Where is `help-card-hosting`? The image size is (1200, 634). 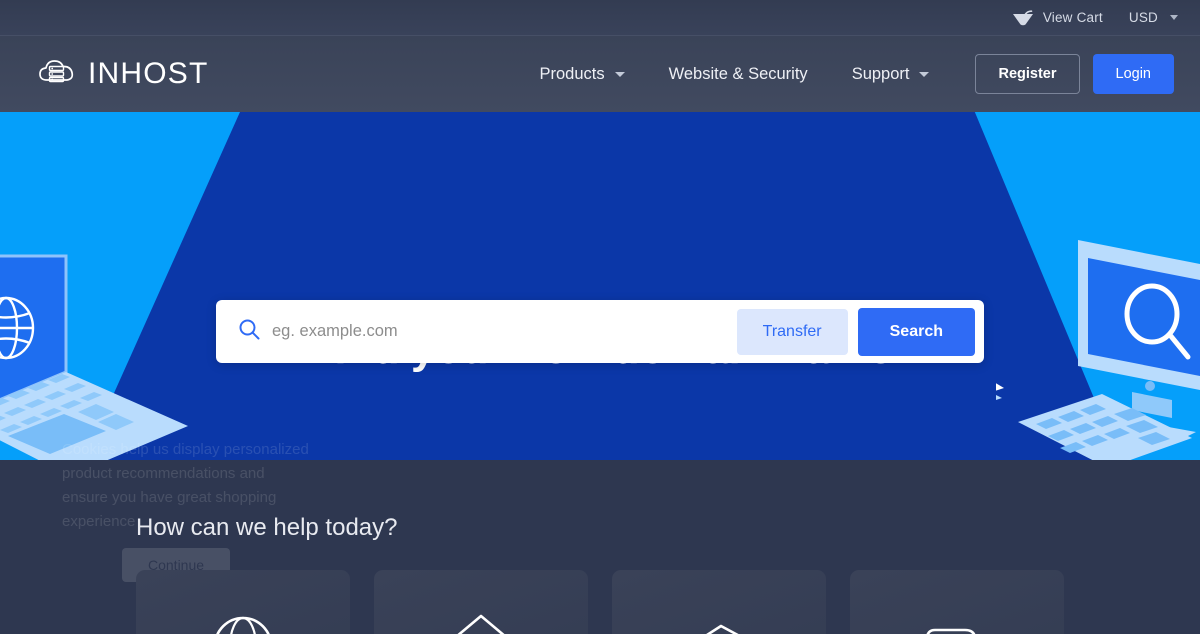 help-card-hosting is located at coordinates (957, 602).